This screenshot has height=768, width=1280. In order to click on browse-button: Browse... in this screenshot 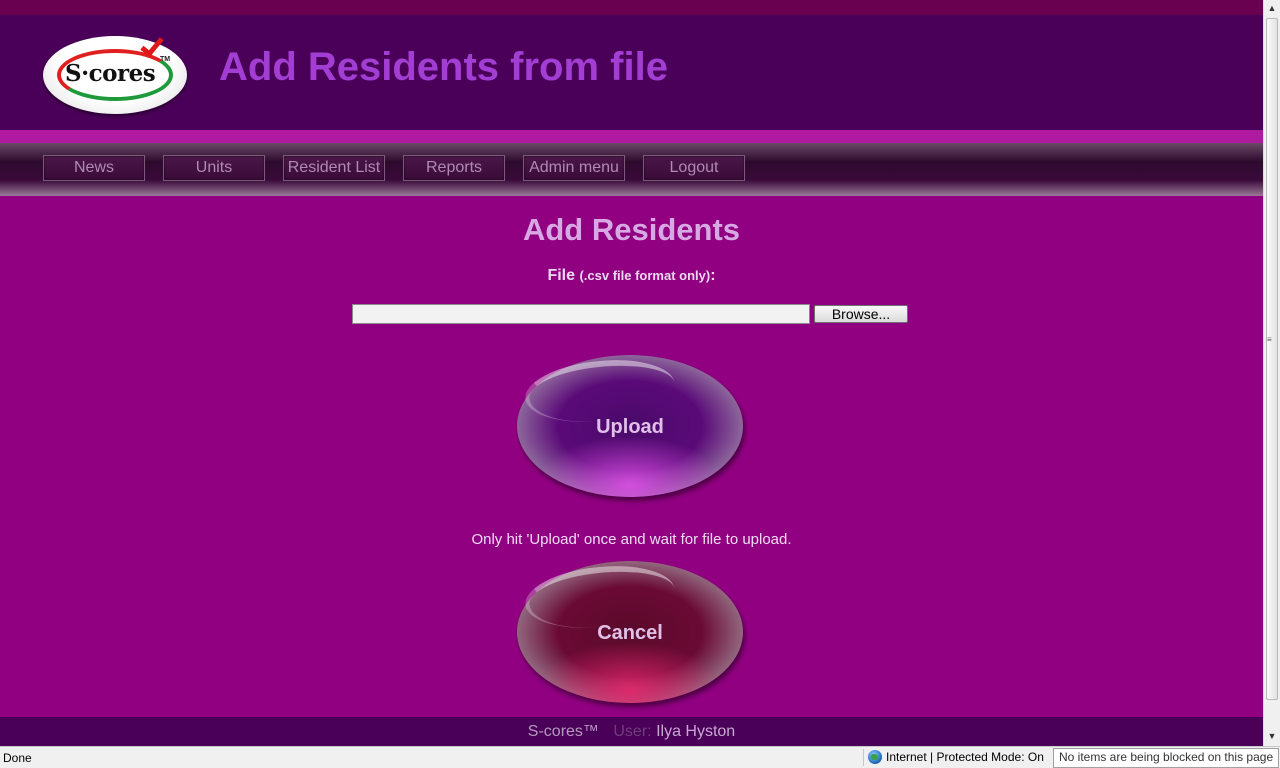, I will do `click(861, 314)`.